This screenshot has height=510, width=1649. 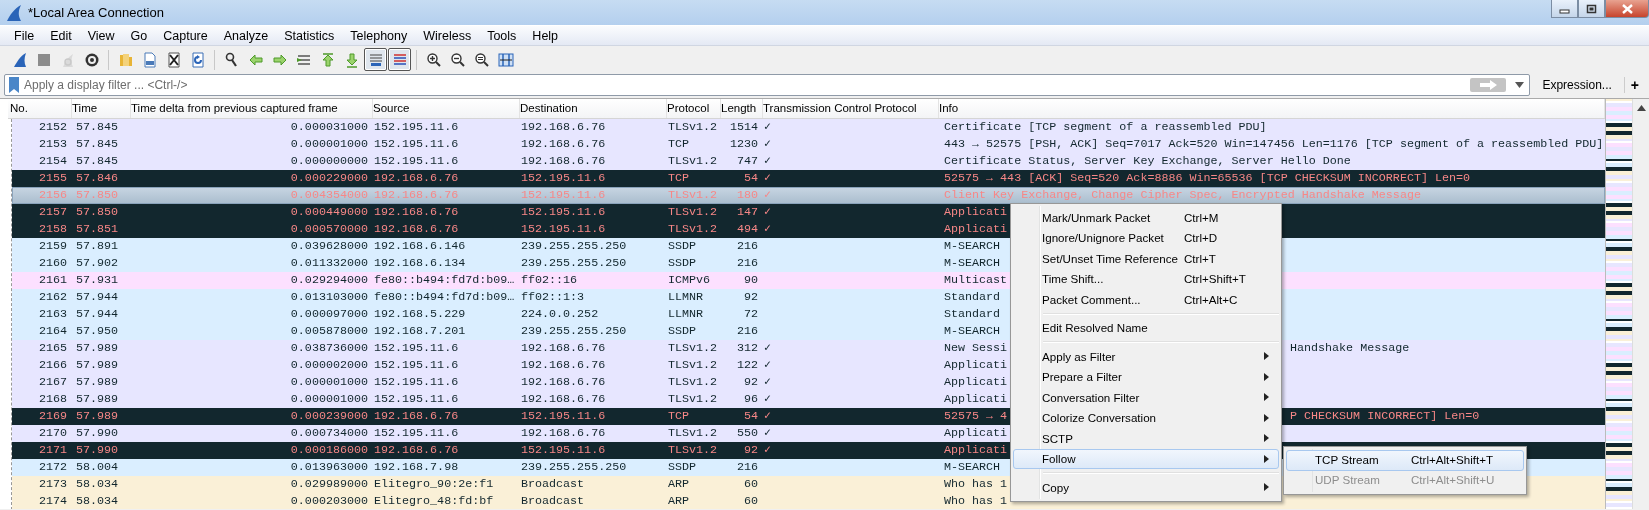 I want to click on packet-time: 57.850, so click(x=97, y=212).